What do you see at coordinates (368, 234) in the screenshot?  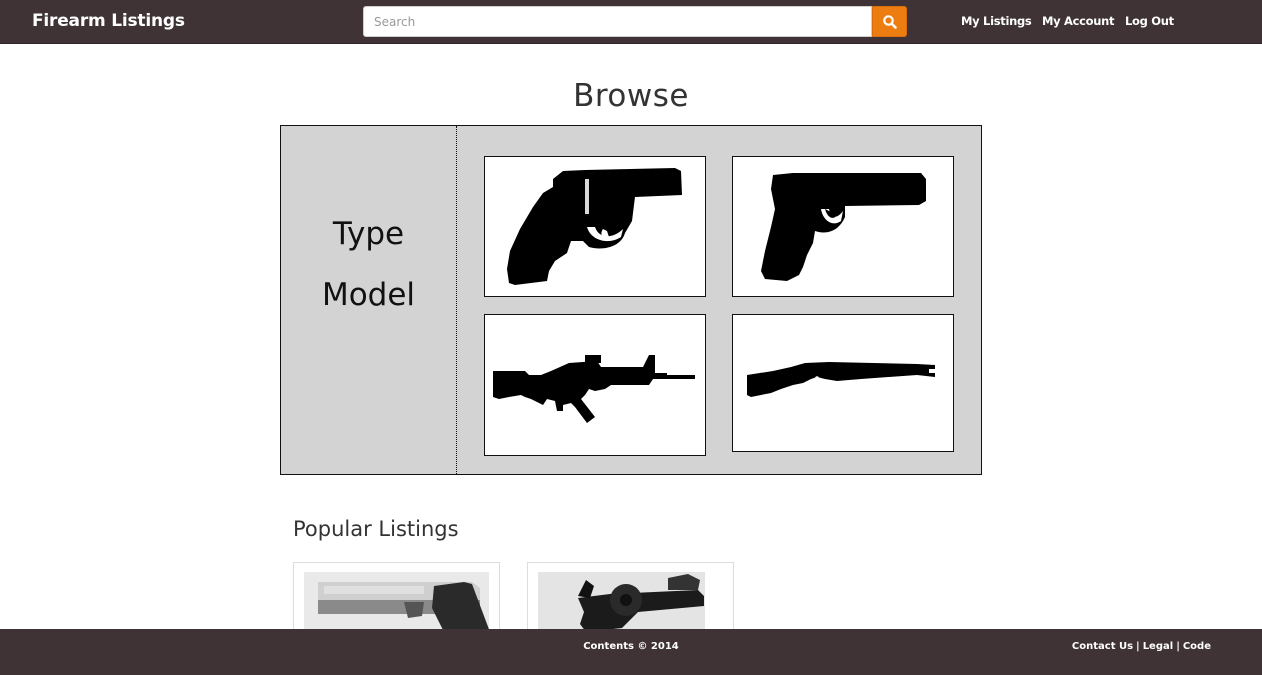 I see `filter-type-link: Type` at bounding box center [368, 234].